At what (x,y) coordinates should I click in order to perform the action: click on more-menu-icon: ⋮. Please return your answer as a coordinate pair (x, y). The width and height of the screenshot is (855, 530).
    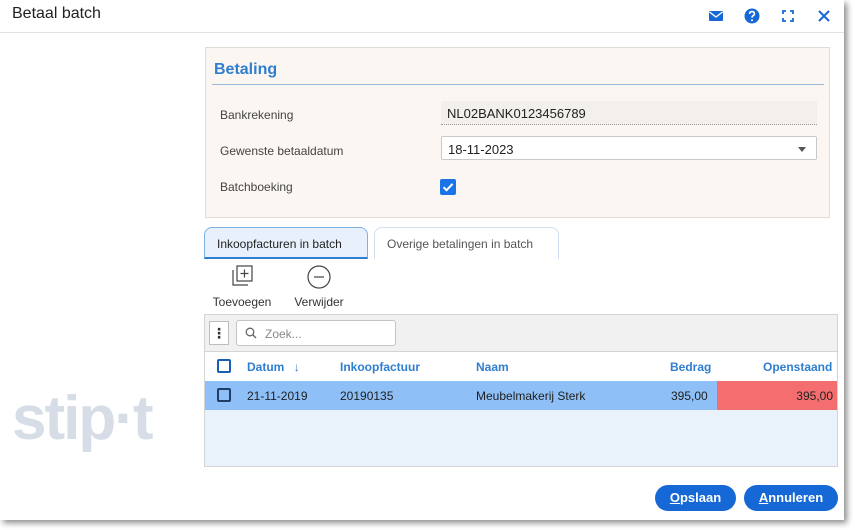
    Looking at the image, I should click on (219, 333).